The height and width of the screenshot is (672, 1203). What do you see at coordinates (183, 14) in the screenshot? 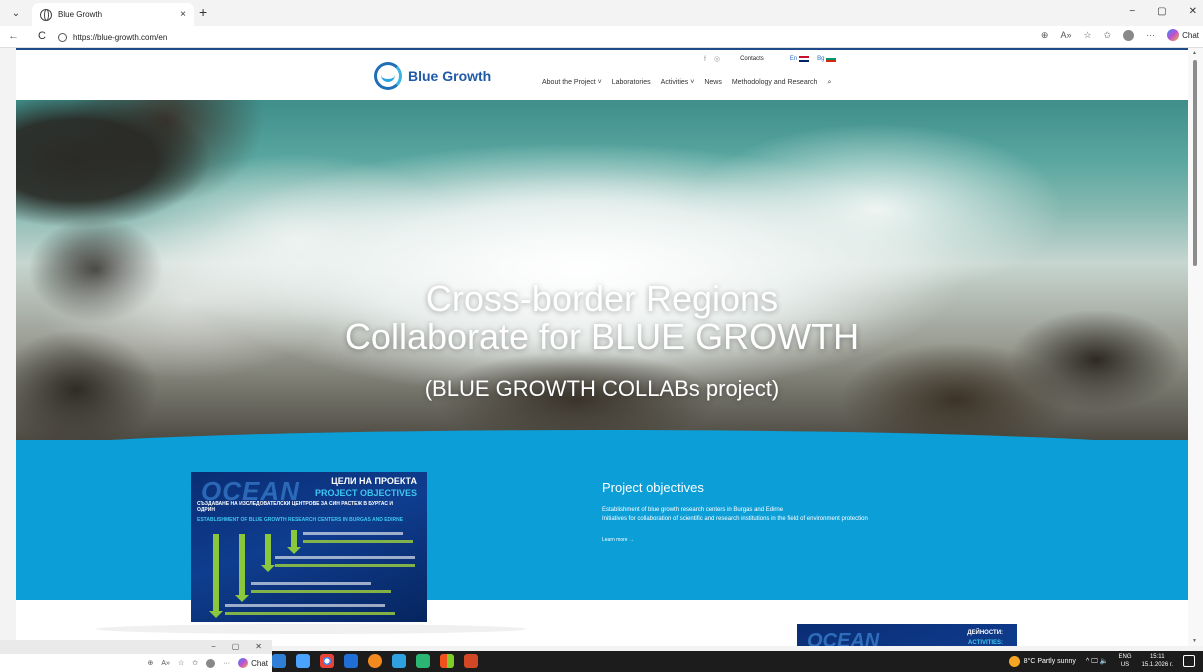
I see `tab-close-icon: ×` at bounding box center [183, 14].